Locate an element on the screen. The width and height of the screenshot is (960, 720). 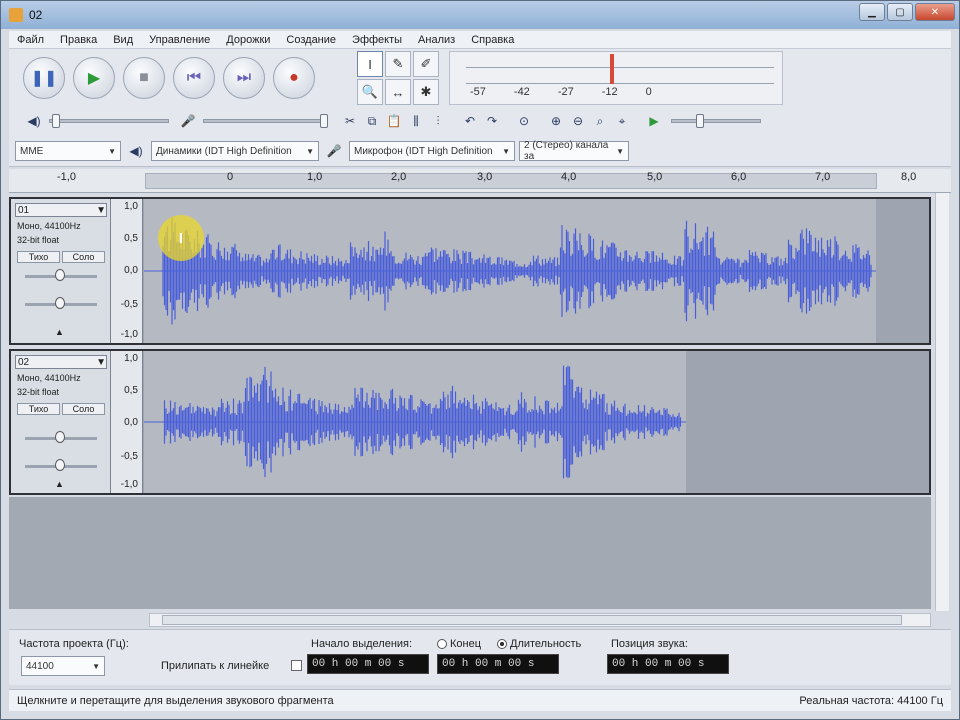
end-radio-option: Конец is located at coordinates (459, 644).